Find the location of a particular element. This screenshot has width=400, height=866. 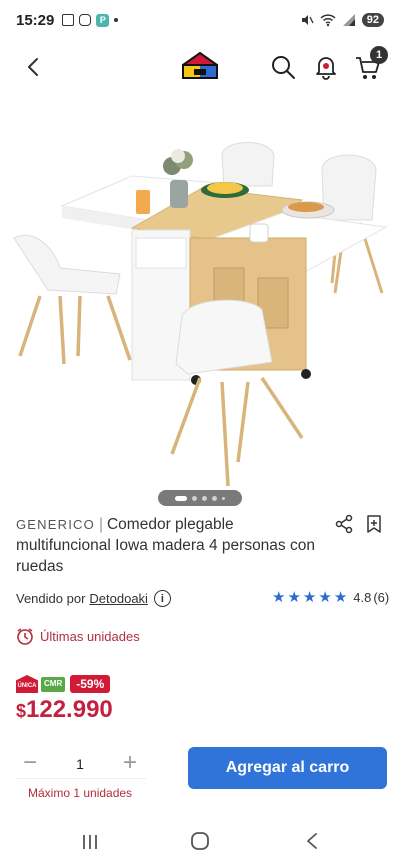

cmr-badge: CMR is located at coordinates (53, 684).